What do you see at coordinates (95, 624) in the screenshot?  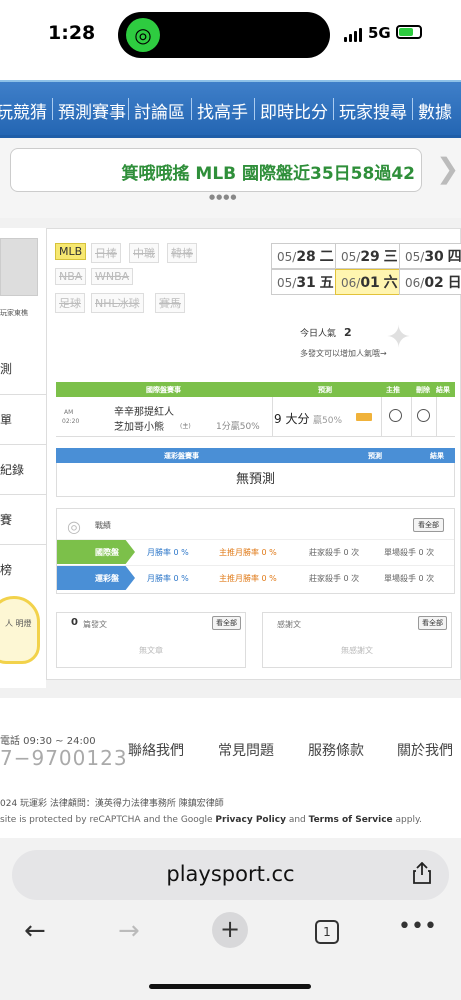 I see `posts-label: 篇發文` at bounding box center [95, 624].